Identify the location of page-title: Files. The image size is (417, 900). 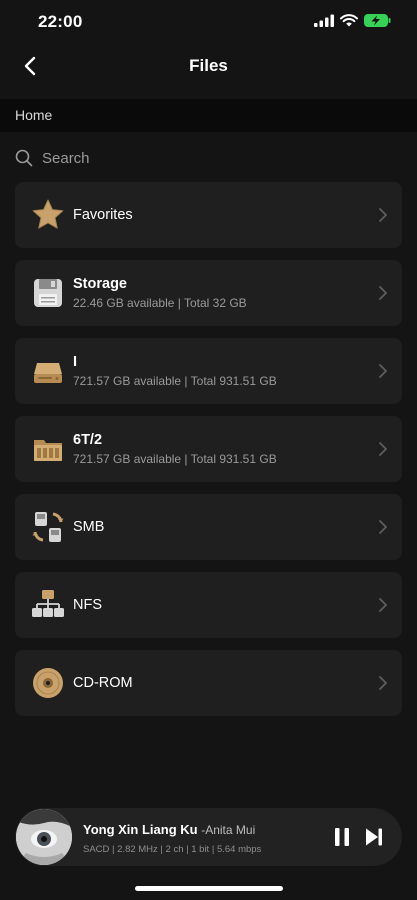
(208, 65).